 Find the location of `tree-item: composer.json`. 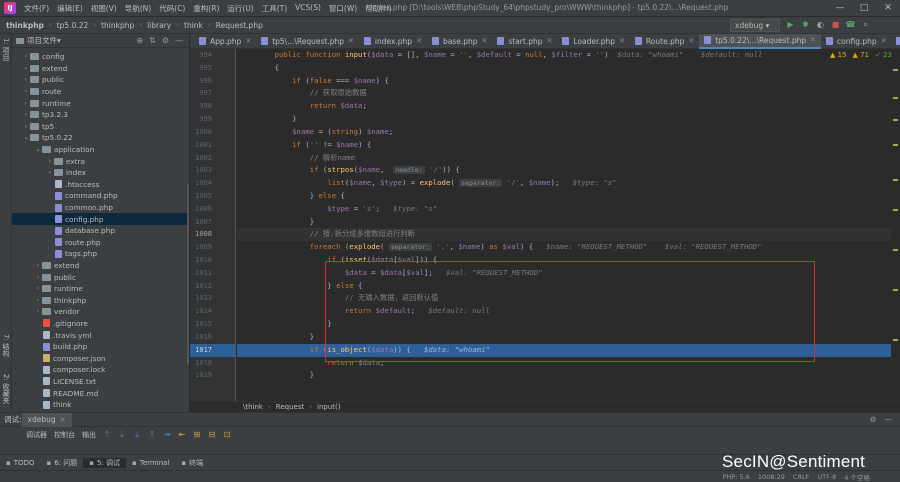

tree-item: composer.json is located at coordinates (100, 358).